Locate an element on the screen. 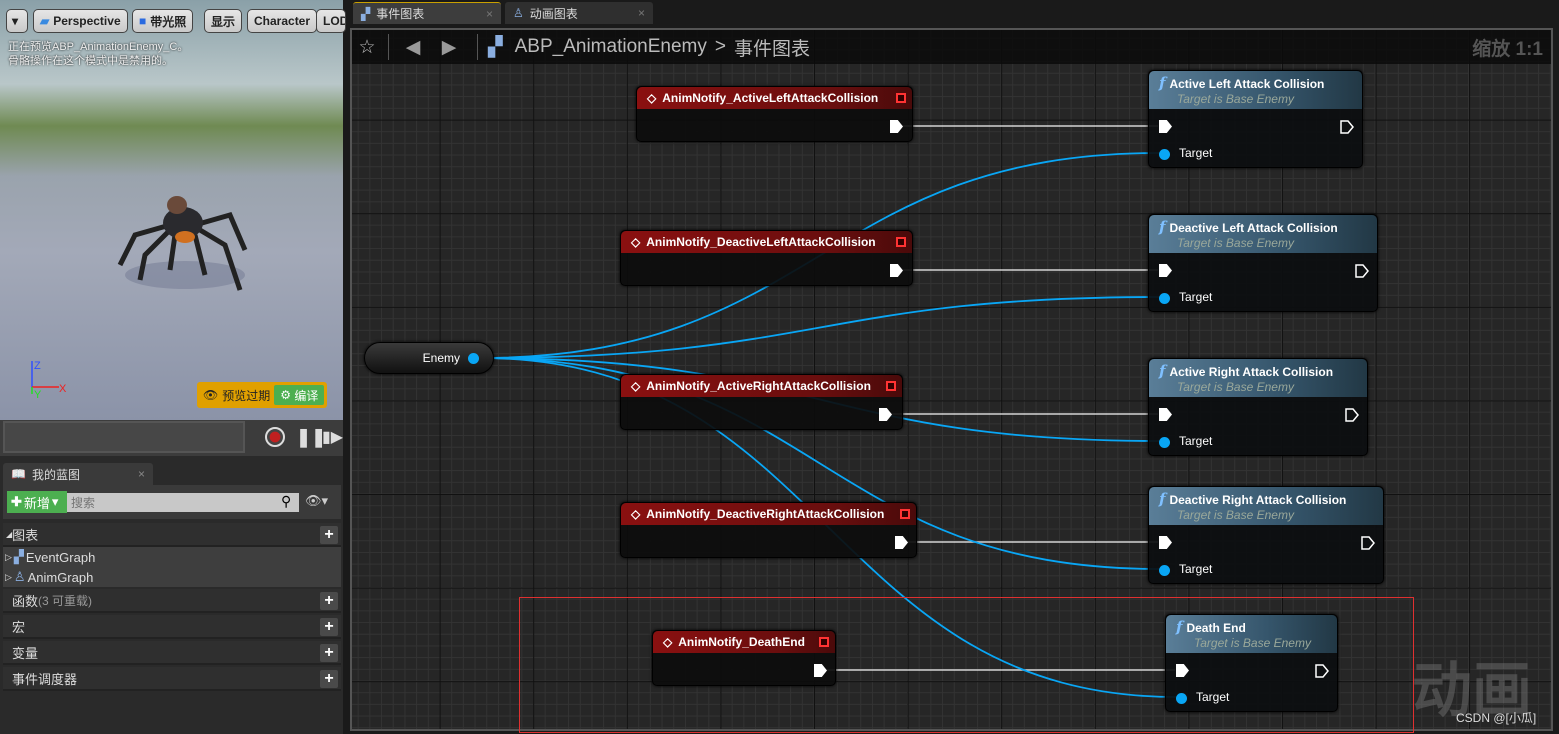  event-title: AnimNotify_DeathEnd is located at coordinates (741, 642).